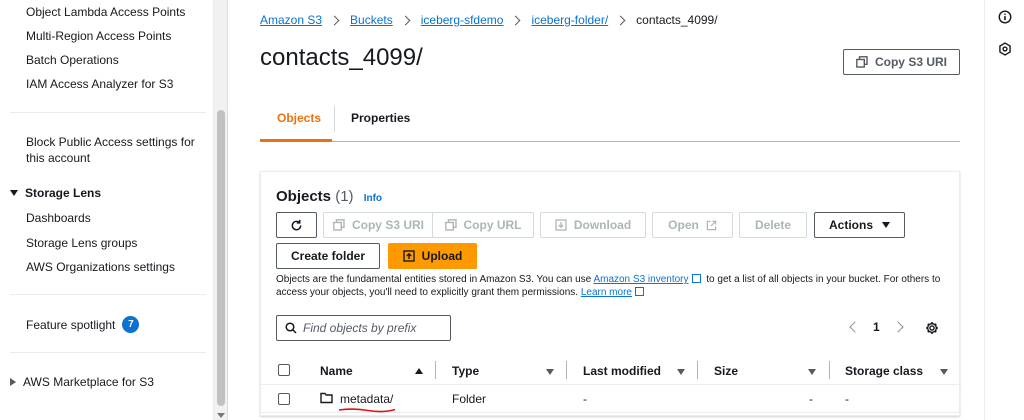 This screenshot has width=1024, height=420. Describe the element at coordinates (1004, 210) in the screenshot. I see `right-tools-rail` at that location.